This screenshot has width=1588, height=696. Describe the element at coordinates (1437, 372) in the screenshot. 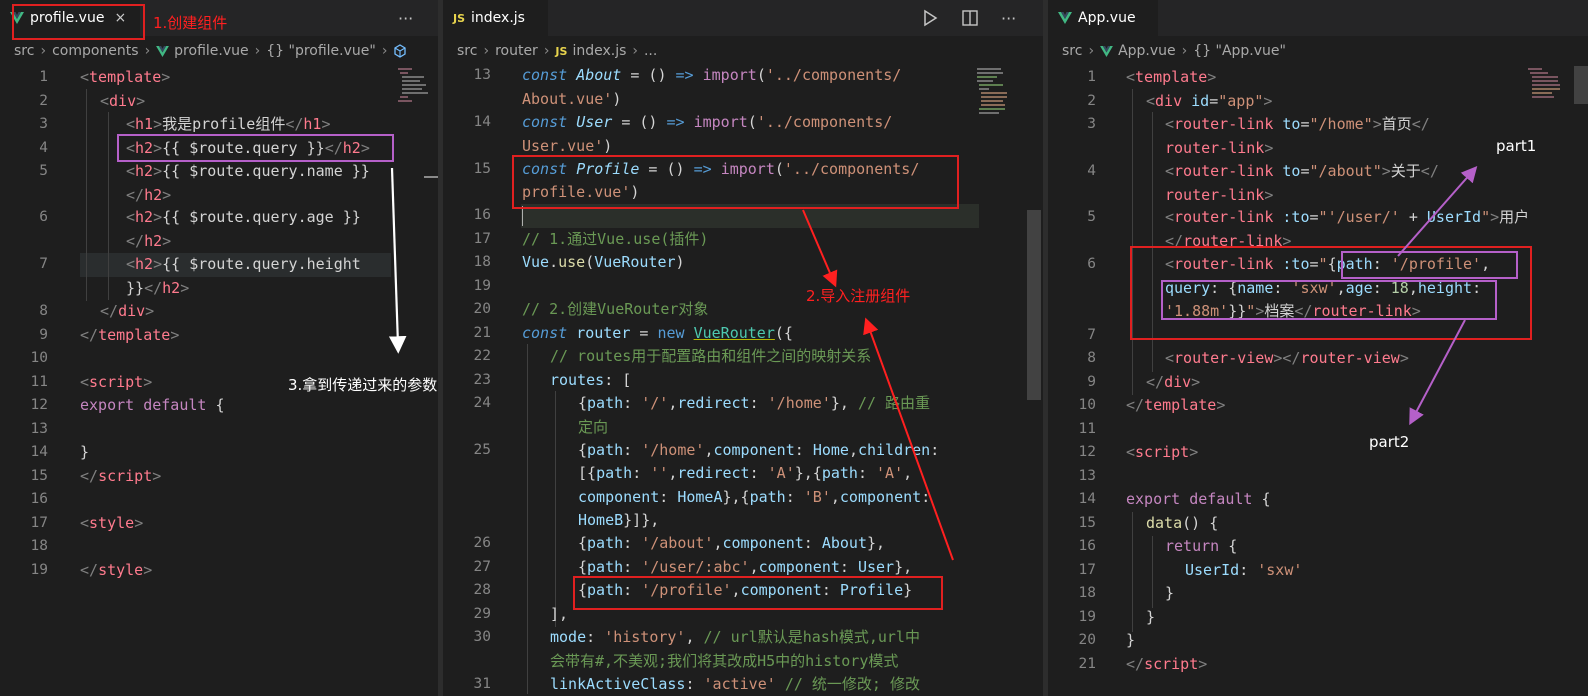

I see `arrow-part2` at that location.